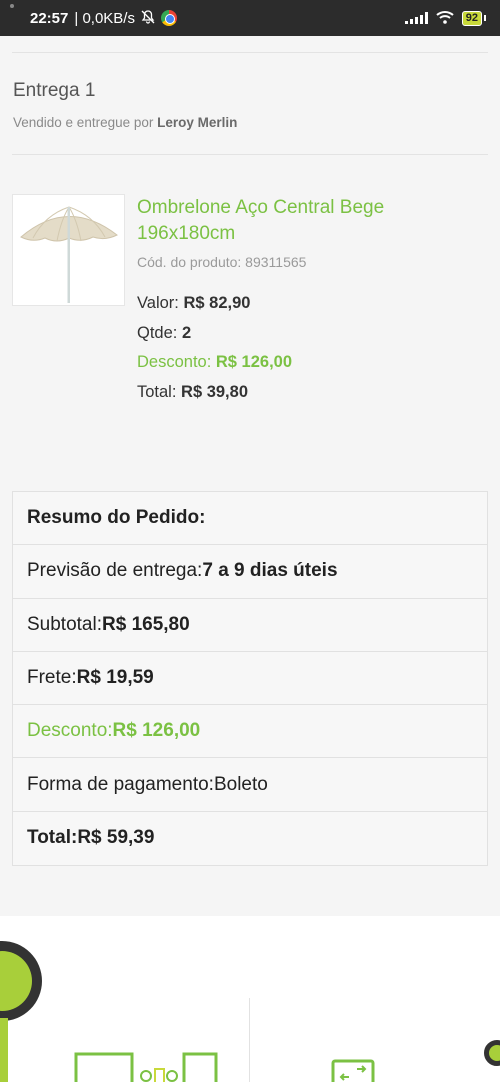 The image size is (500, 1082). What do you see at coordinates (4, 1050) in the screenshot?
I see `brand-bar` at bounding box center [4, 1050].